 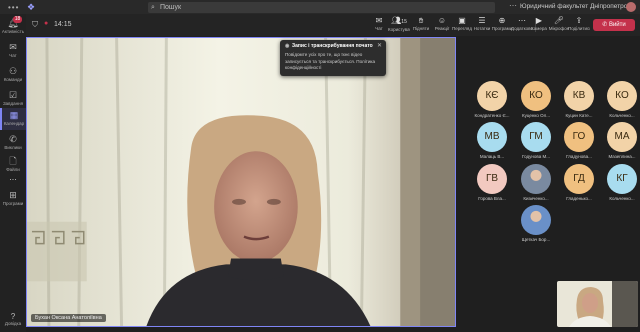 What do you see at coordinates (13, 103) in the screenshot?
I see `rail-label: Завдання` at bounding box center [13, 103].